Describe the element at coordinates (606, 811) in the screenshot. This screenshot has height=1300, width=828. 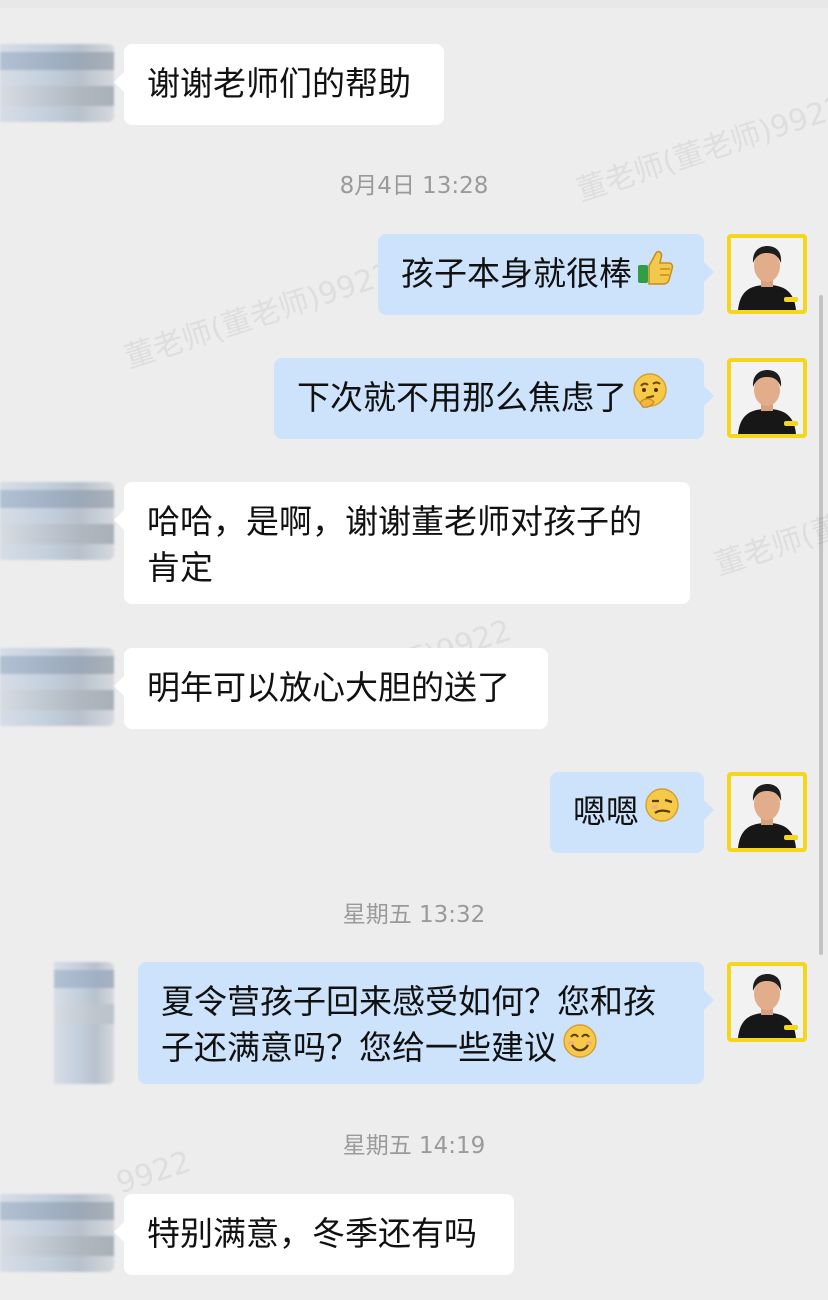
I see `message-text: 嗯嗯` at that location.